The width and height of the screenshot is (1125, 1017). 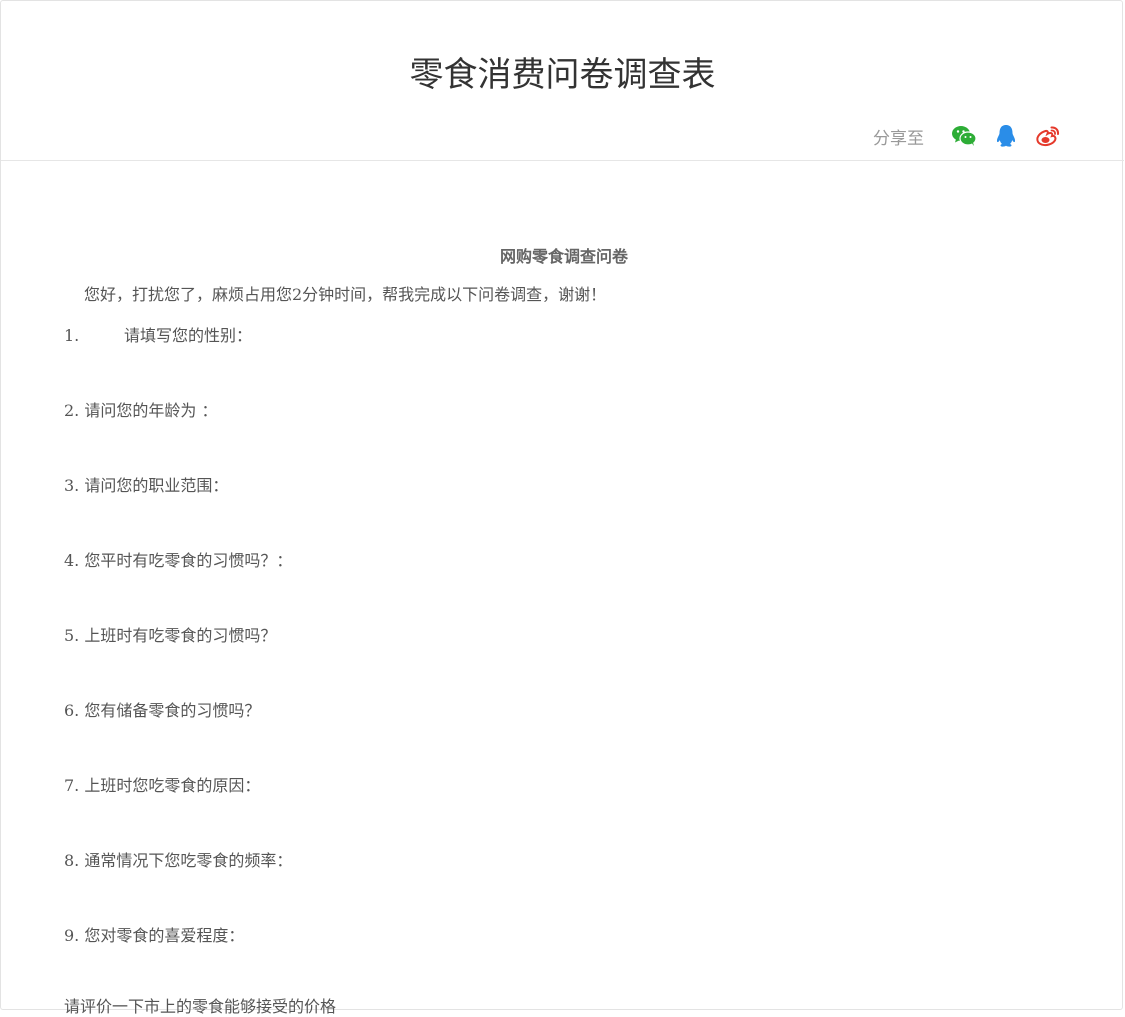 I want to click on question-number: 5., so click(x=72, y=635).